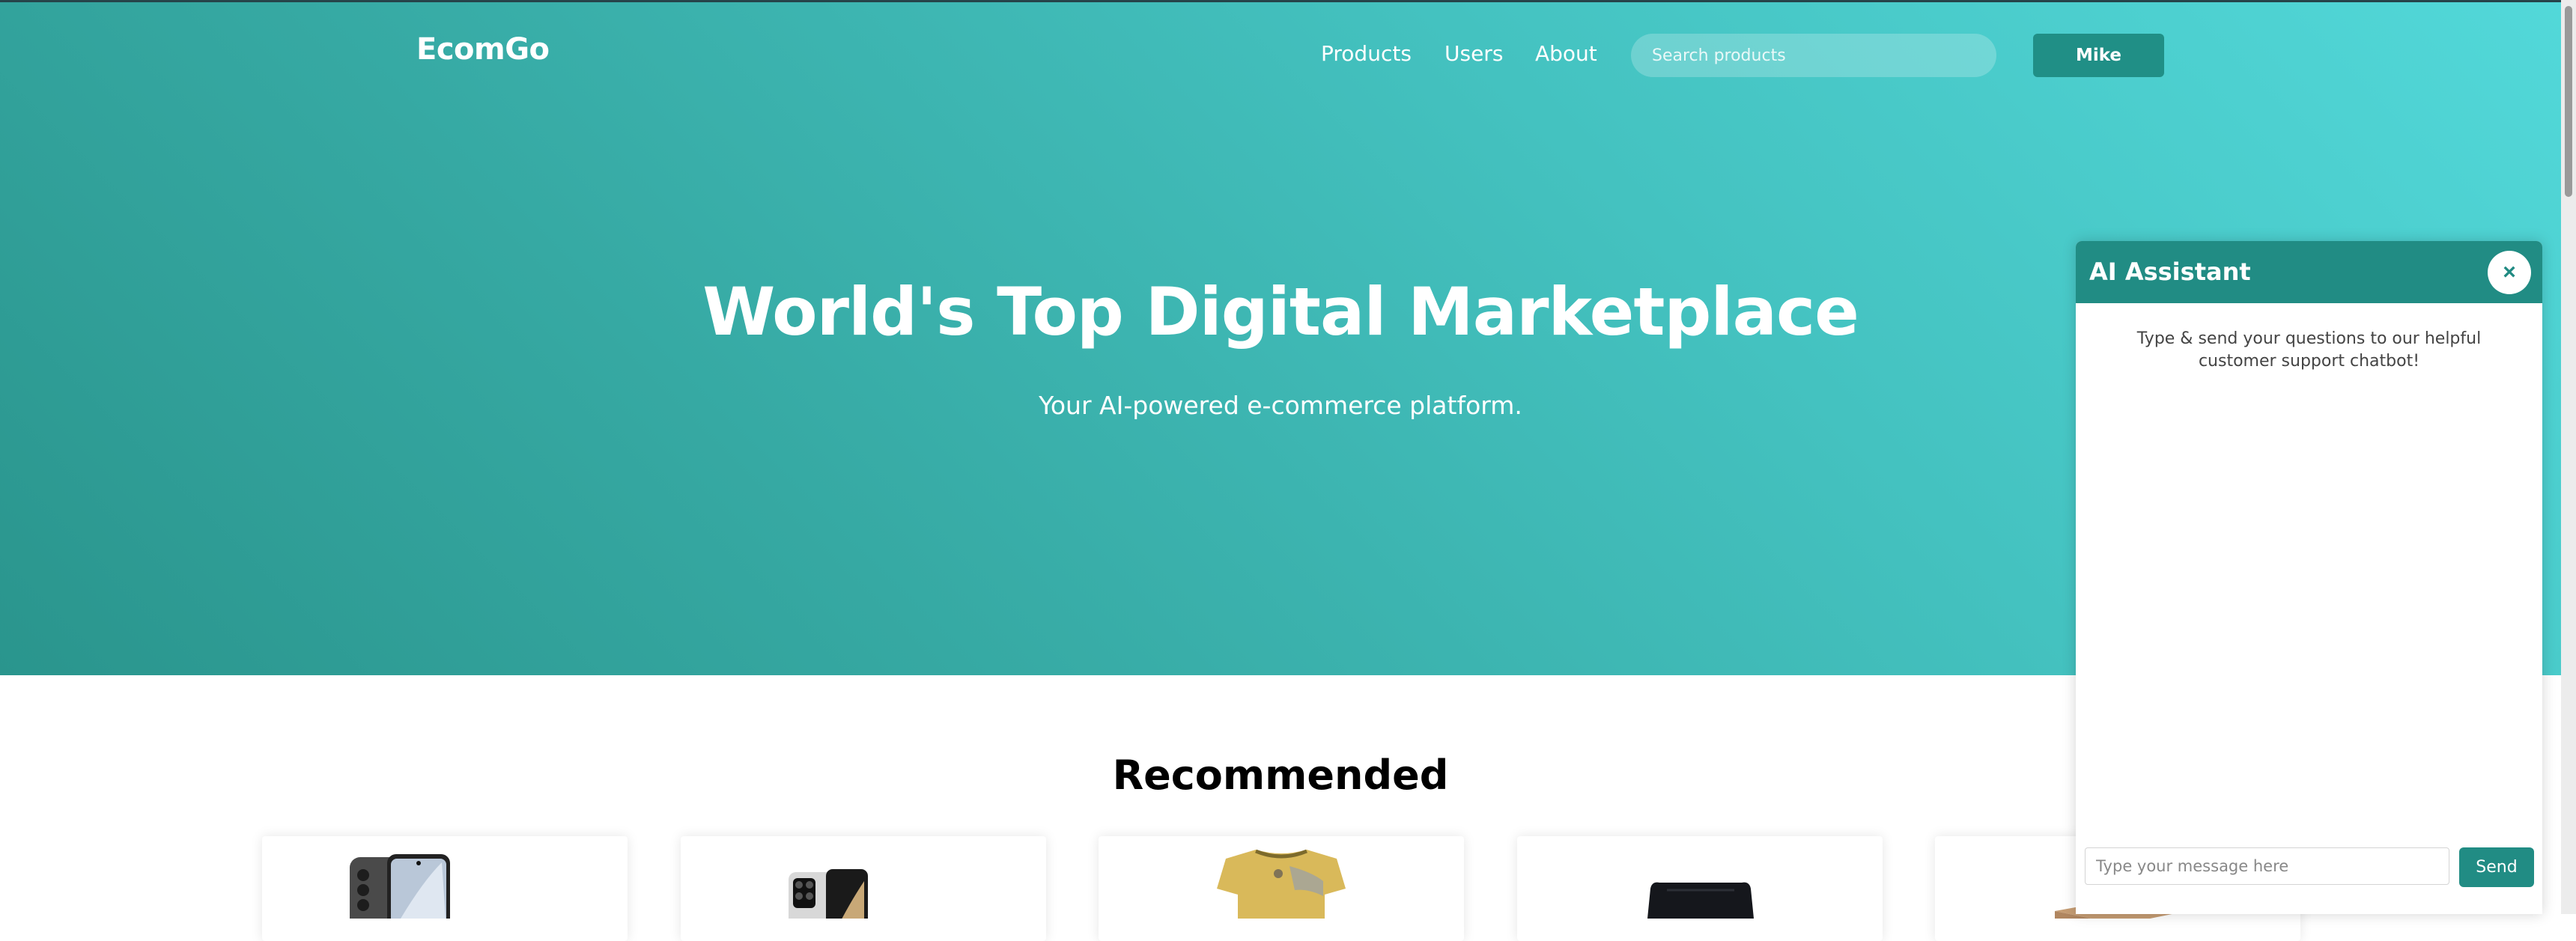  I want to click on nav-link-about: About, so click(1566, 53).